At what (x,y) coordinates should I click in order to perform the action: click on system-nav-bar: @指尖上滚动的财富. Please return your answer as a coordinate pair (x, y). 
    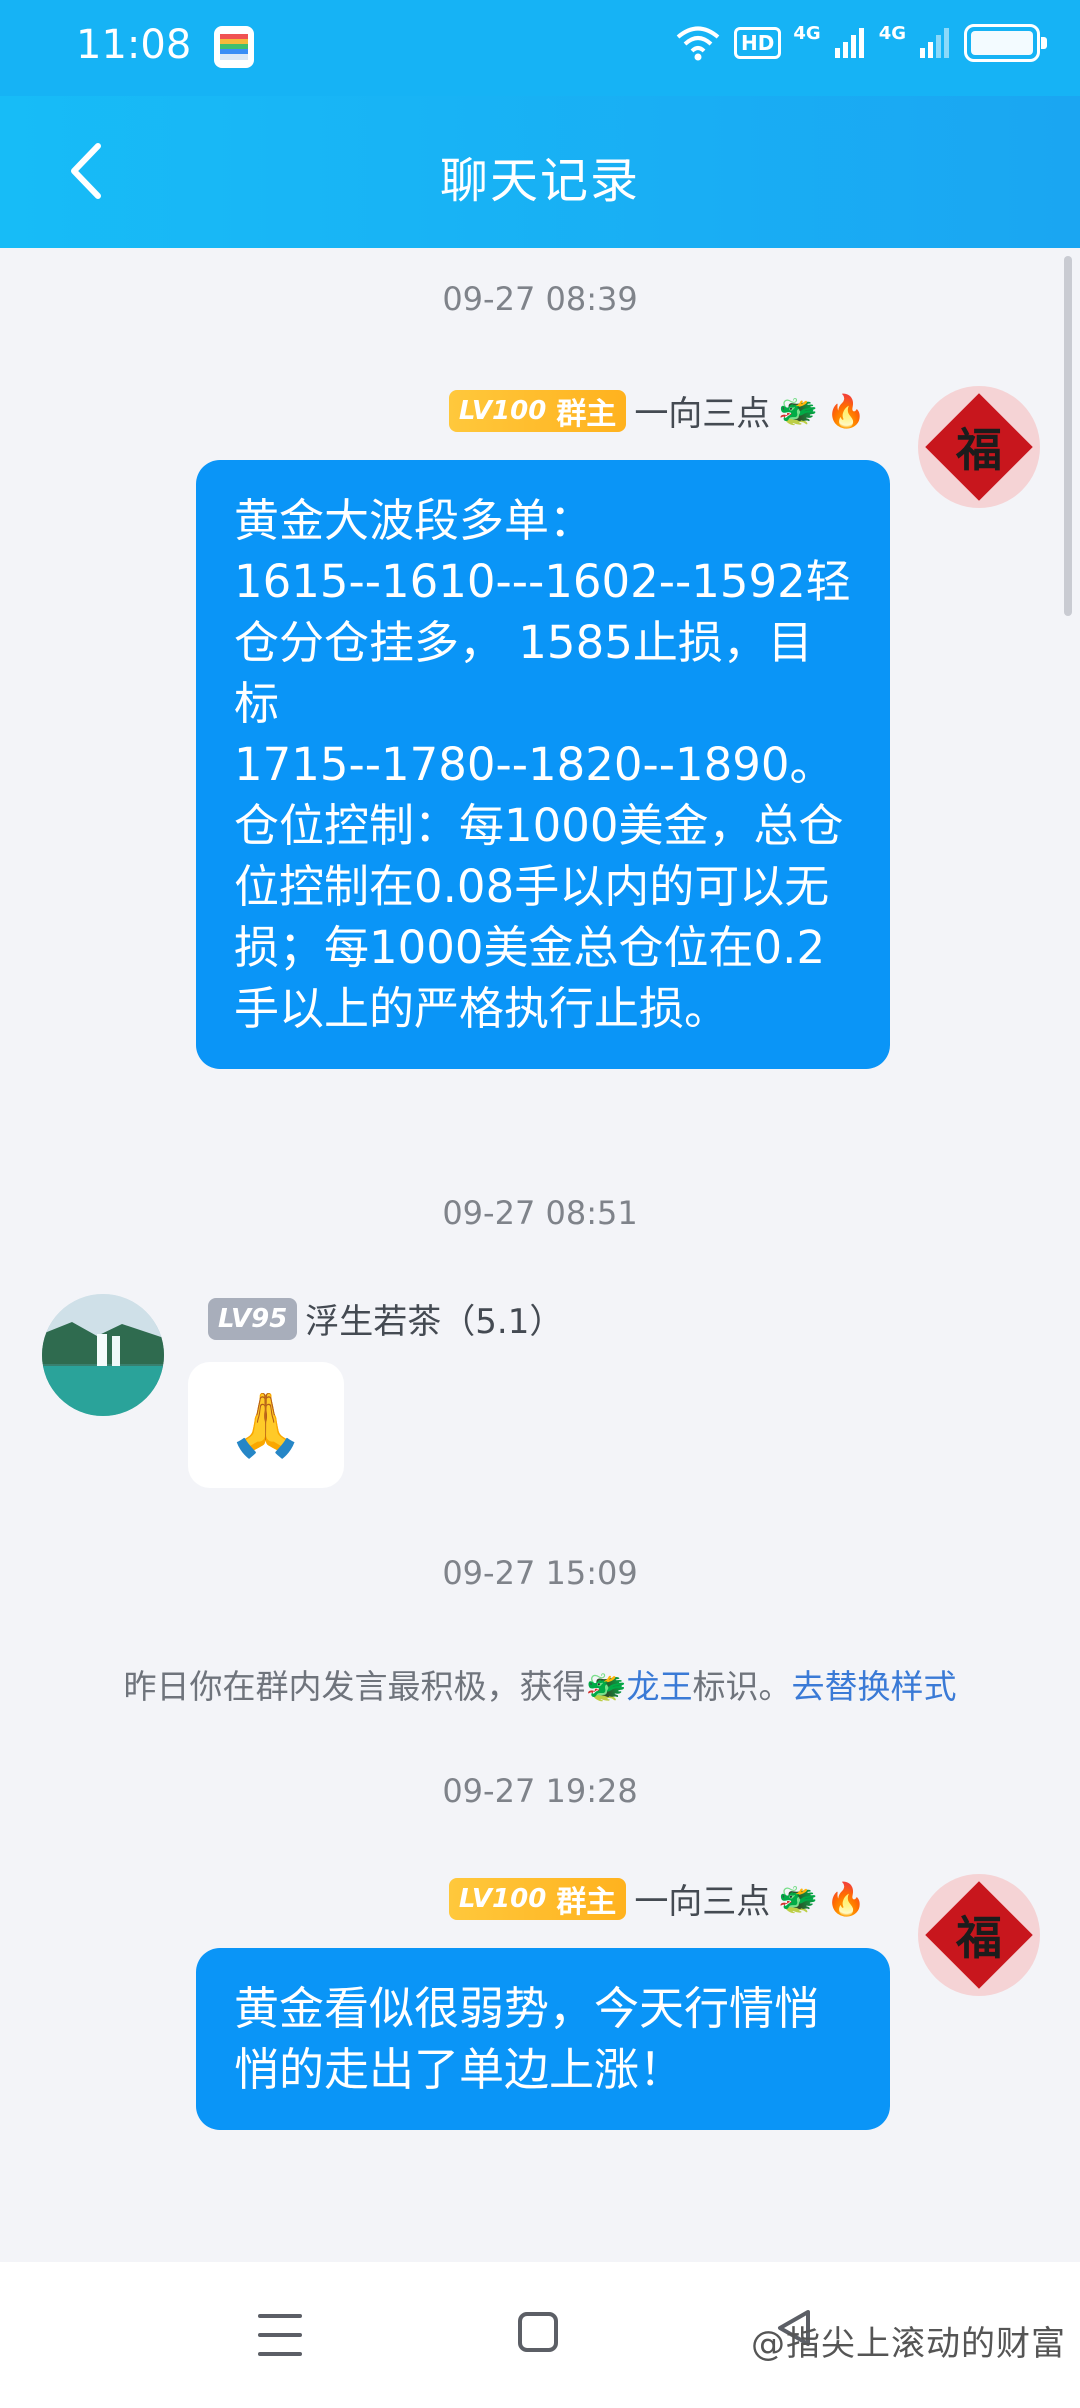
    Looking at the image, I should click on (540, 2335).